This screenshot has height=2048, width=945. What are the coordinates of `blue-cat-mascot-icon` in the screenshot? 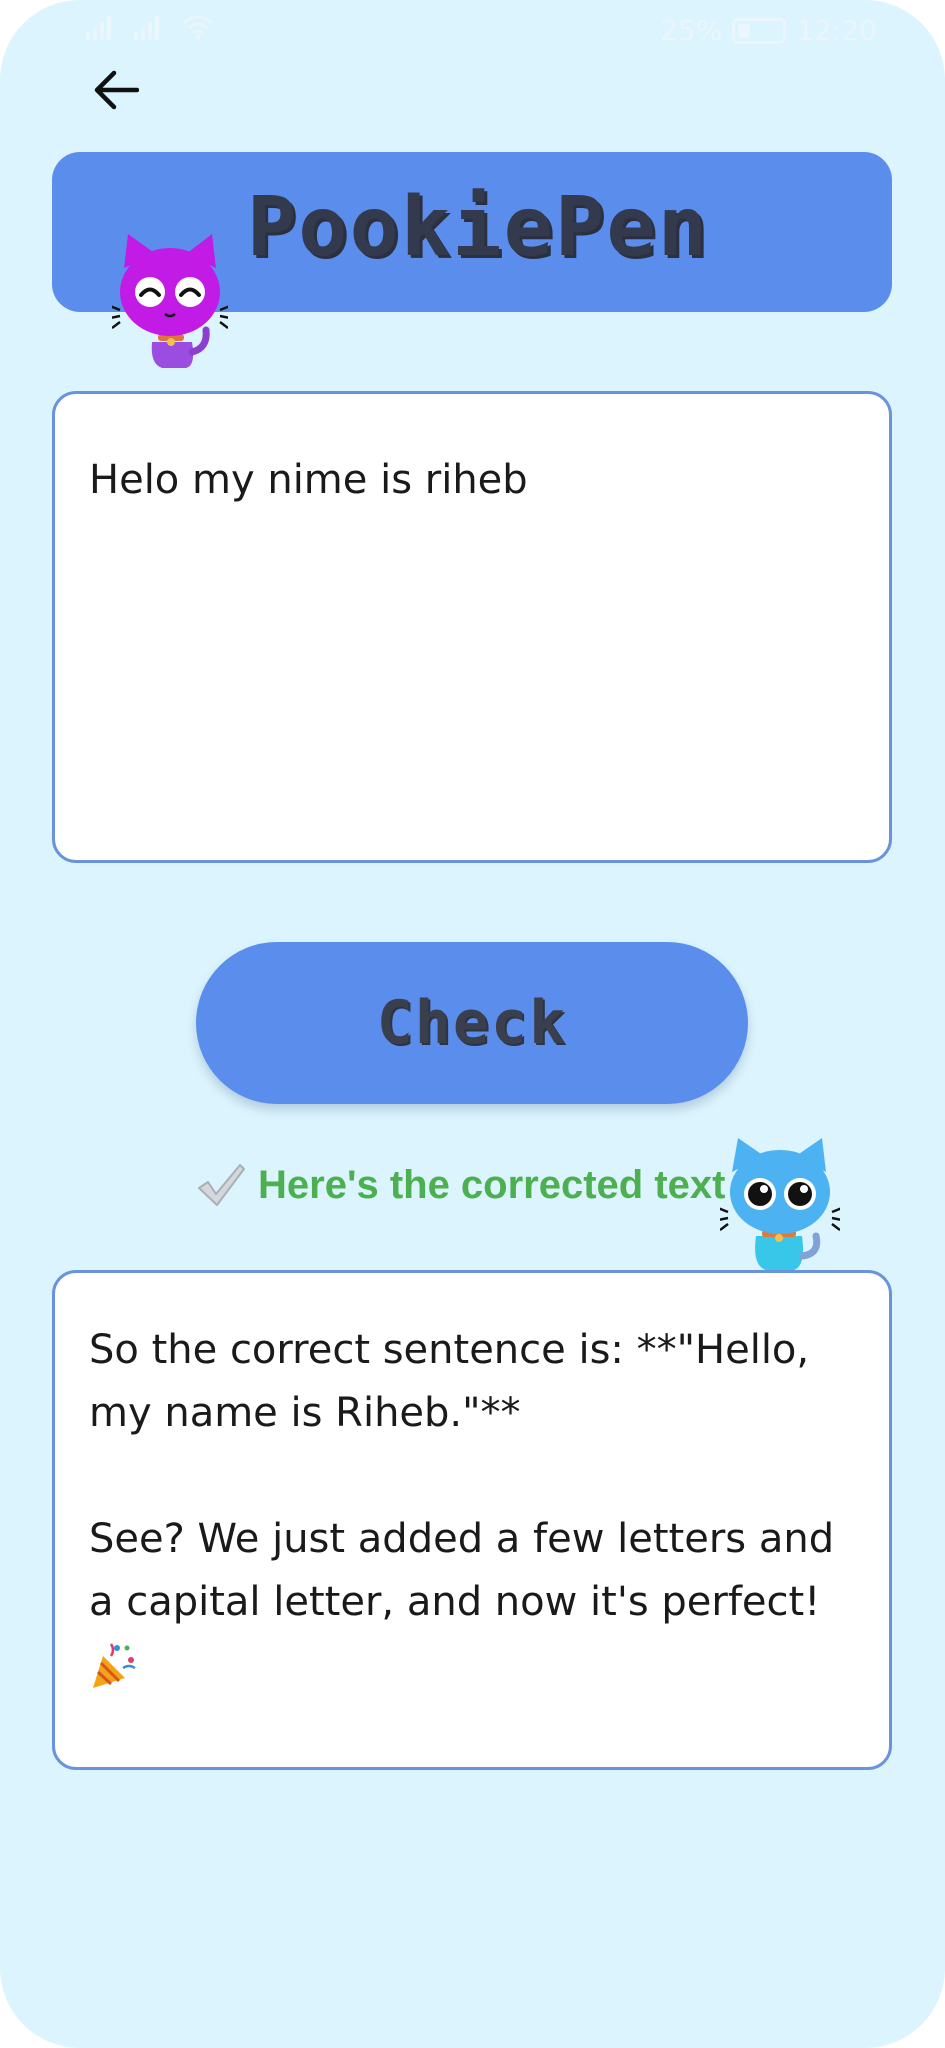 It's located at (780, 1204).